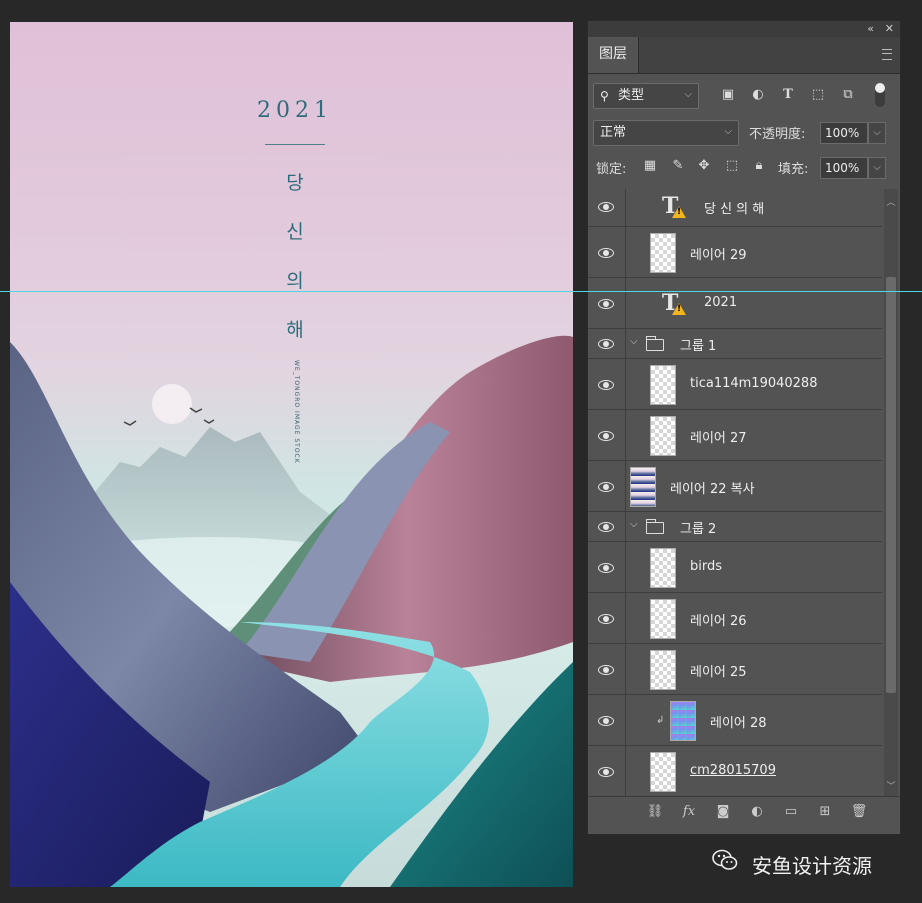  What do you see at coordinates (718, 253) in the screenshot?
I see `layer-name: 레이어 29` at bounding box center [718, 253].